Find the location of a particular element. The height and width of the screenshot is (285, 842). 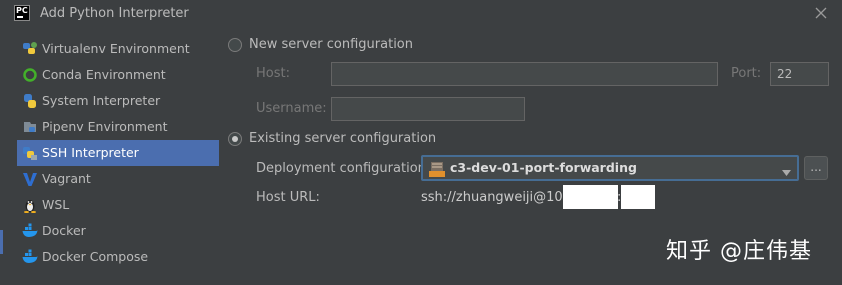

username-input is located at coordinates (428, 109).